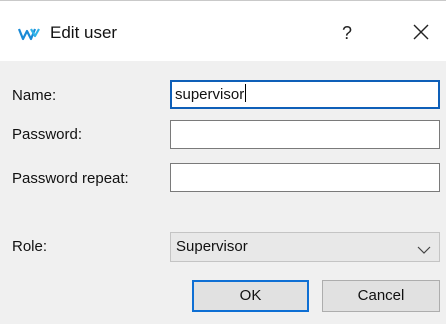  Describe the element at coordinates (347, 33) in the screenshot. I see `help-button: ?` at that location.